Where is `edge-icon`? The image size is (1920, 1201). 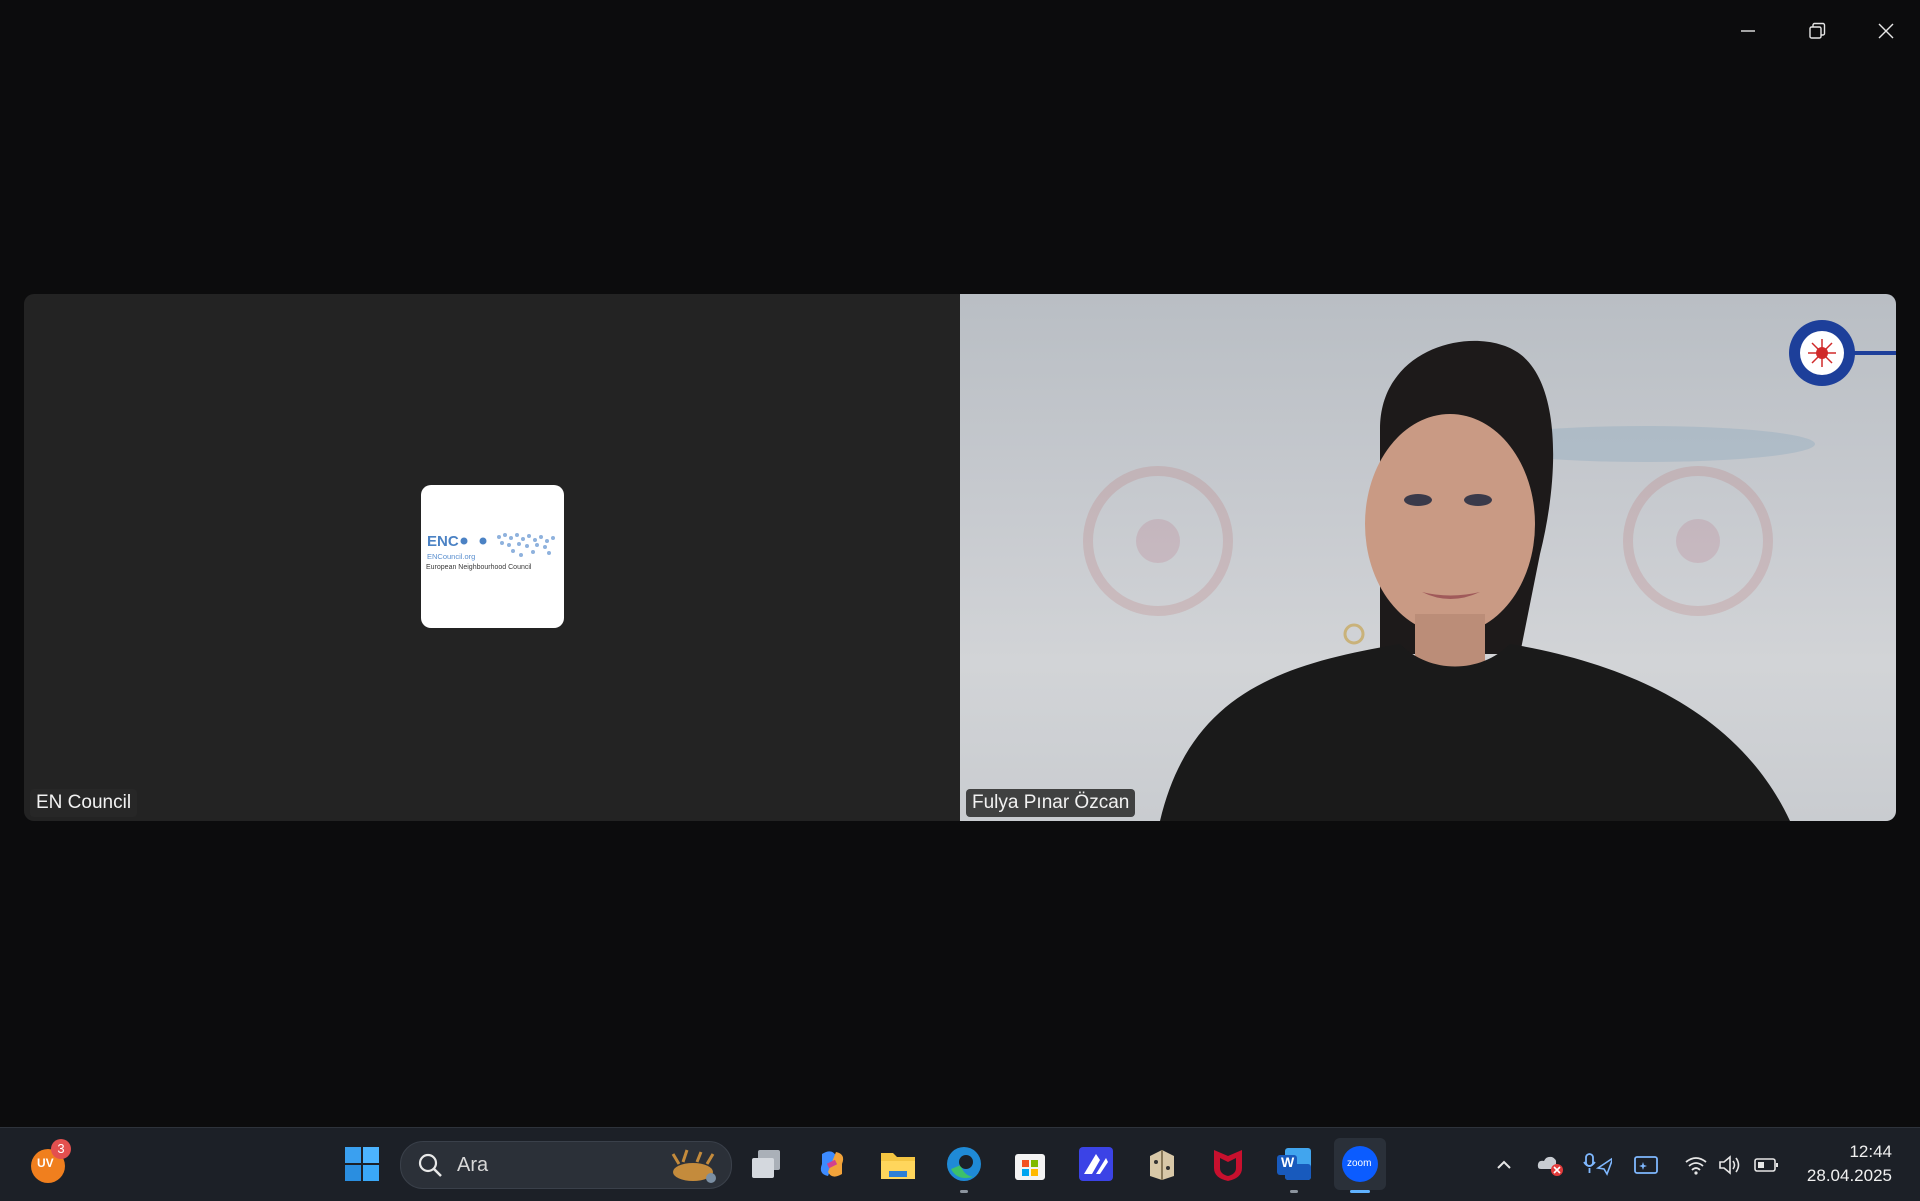
edge-icon is located at coordinates (964, 1164).